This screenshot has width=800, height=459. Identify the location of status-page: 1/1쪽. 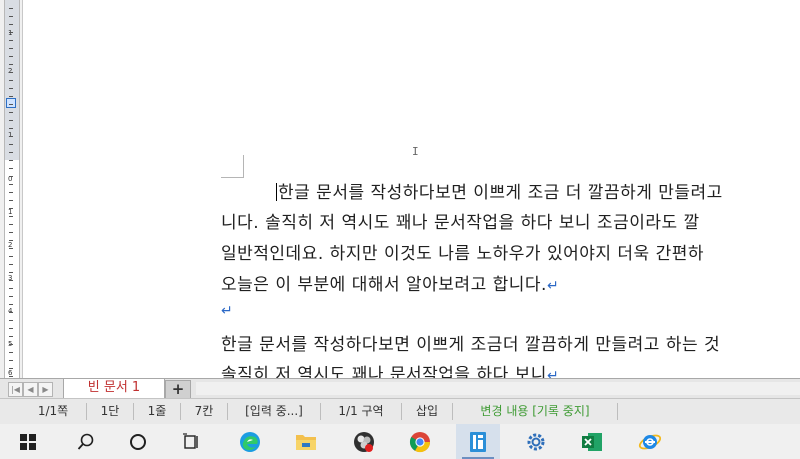
(53, 411).